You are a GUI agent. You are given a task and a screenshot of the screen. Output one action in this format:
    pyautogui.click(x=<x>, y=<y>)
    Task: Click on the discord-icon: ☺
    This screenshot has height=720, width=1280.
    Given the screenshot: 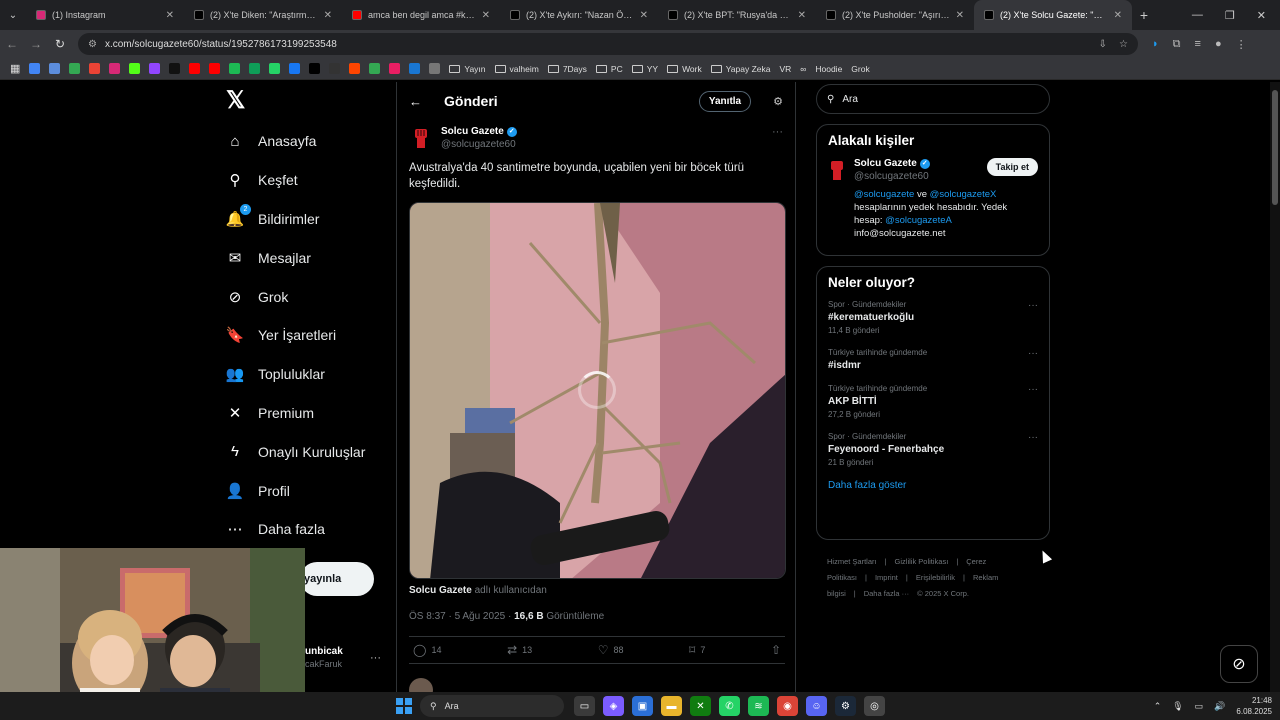 What is the action you would take?
    pyautogui.click(x=816, y=706)
    